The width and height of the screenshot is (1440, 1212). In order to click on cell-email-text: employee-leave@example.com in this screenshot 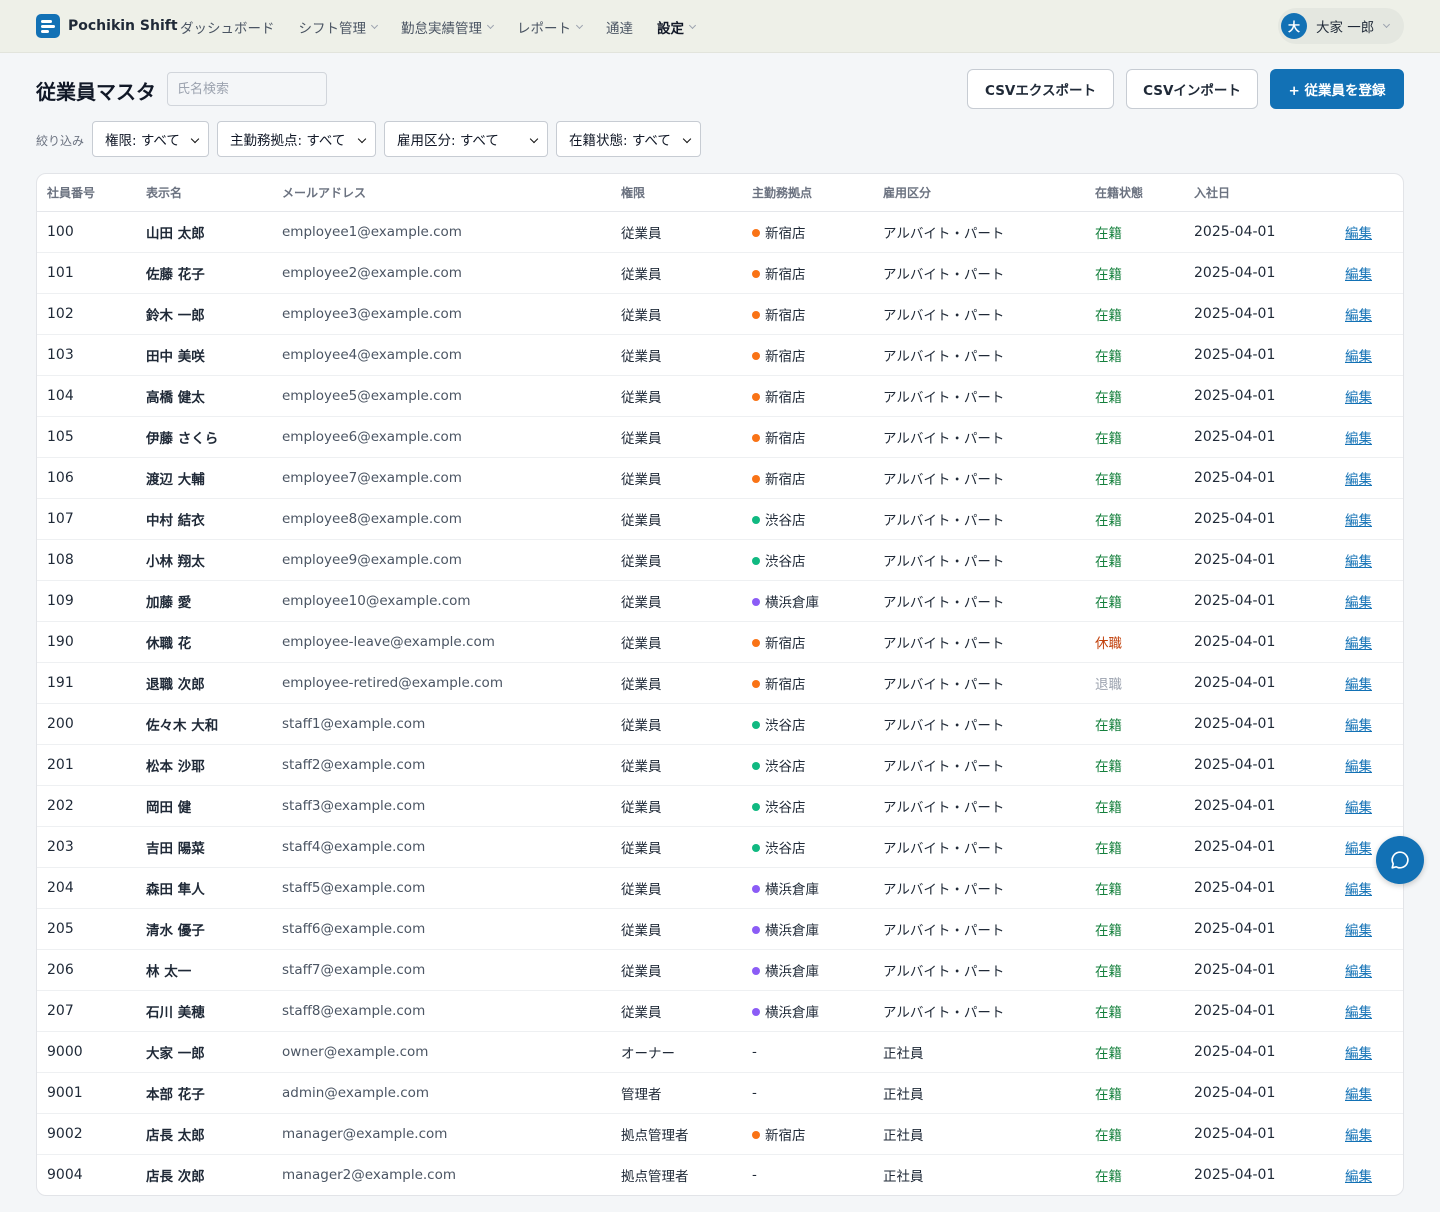, I will do `click(388, 641)`.